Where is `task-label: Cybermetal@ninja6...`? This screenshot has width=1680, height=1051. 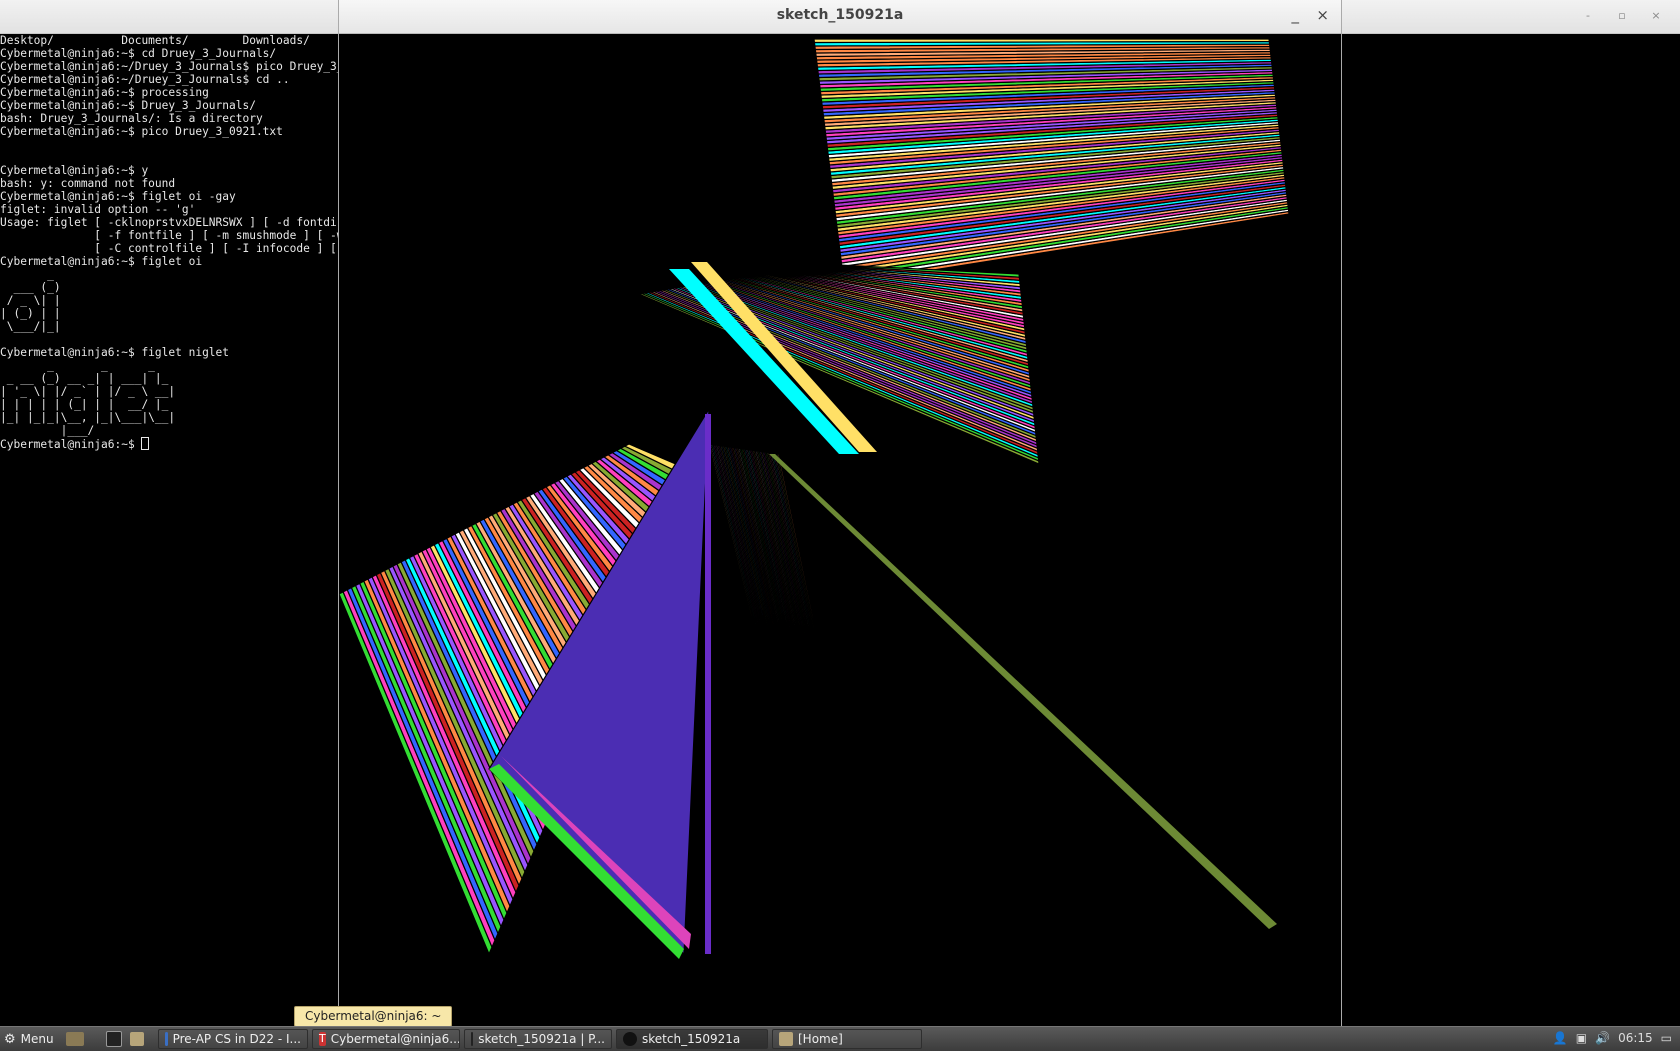
task-label: Cybermetal@ninja6... is located at coordinates (395, 1039).